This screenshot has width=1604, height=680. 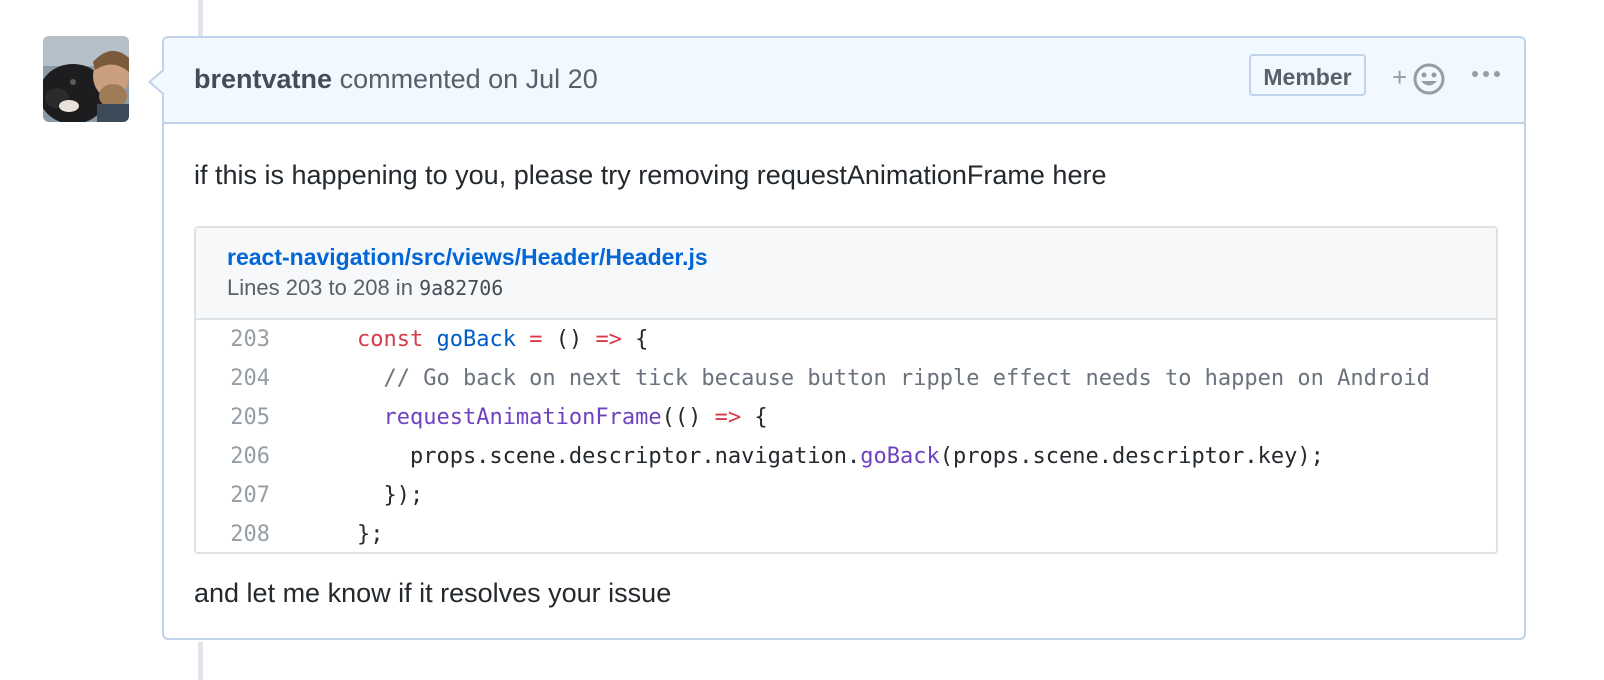 What do you see at coordinates (844, 81) in the screenshot?
I see `comment-header: brentvatne commented on Jul 20 Member +` at bounding box center [844, 81].